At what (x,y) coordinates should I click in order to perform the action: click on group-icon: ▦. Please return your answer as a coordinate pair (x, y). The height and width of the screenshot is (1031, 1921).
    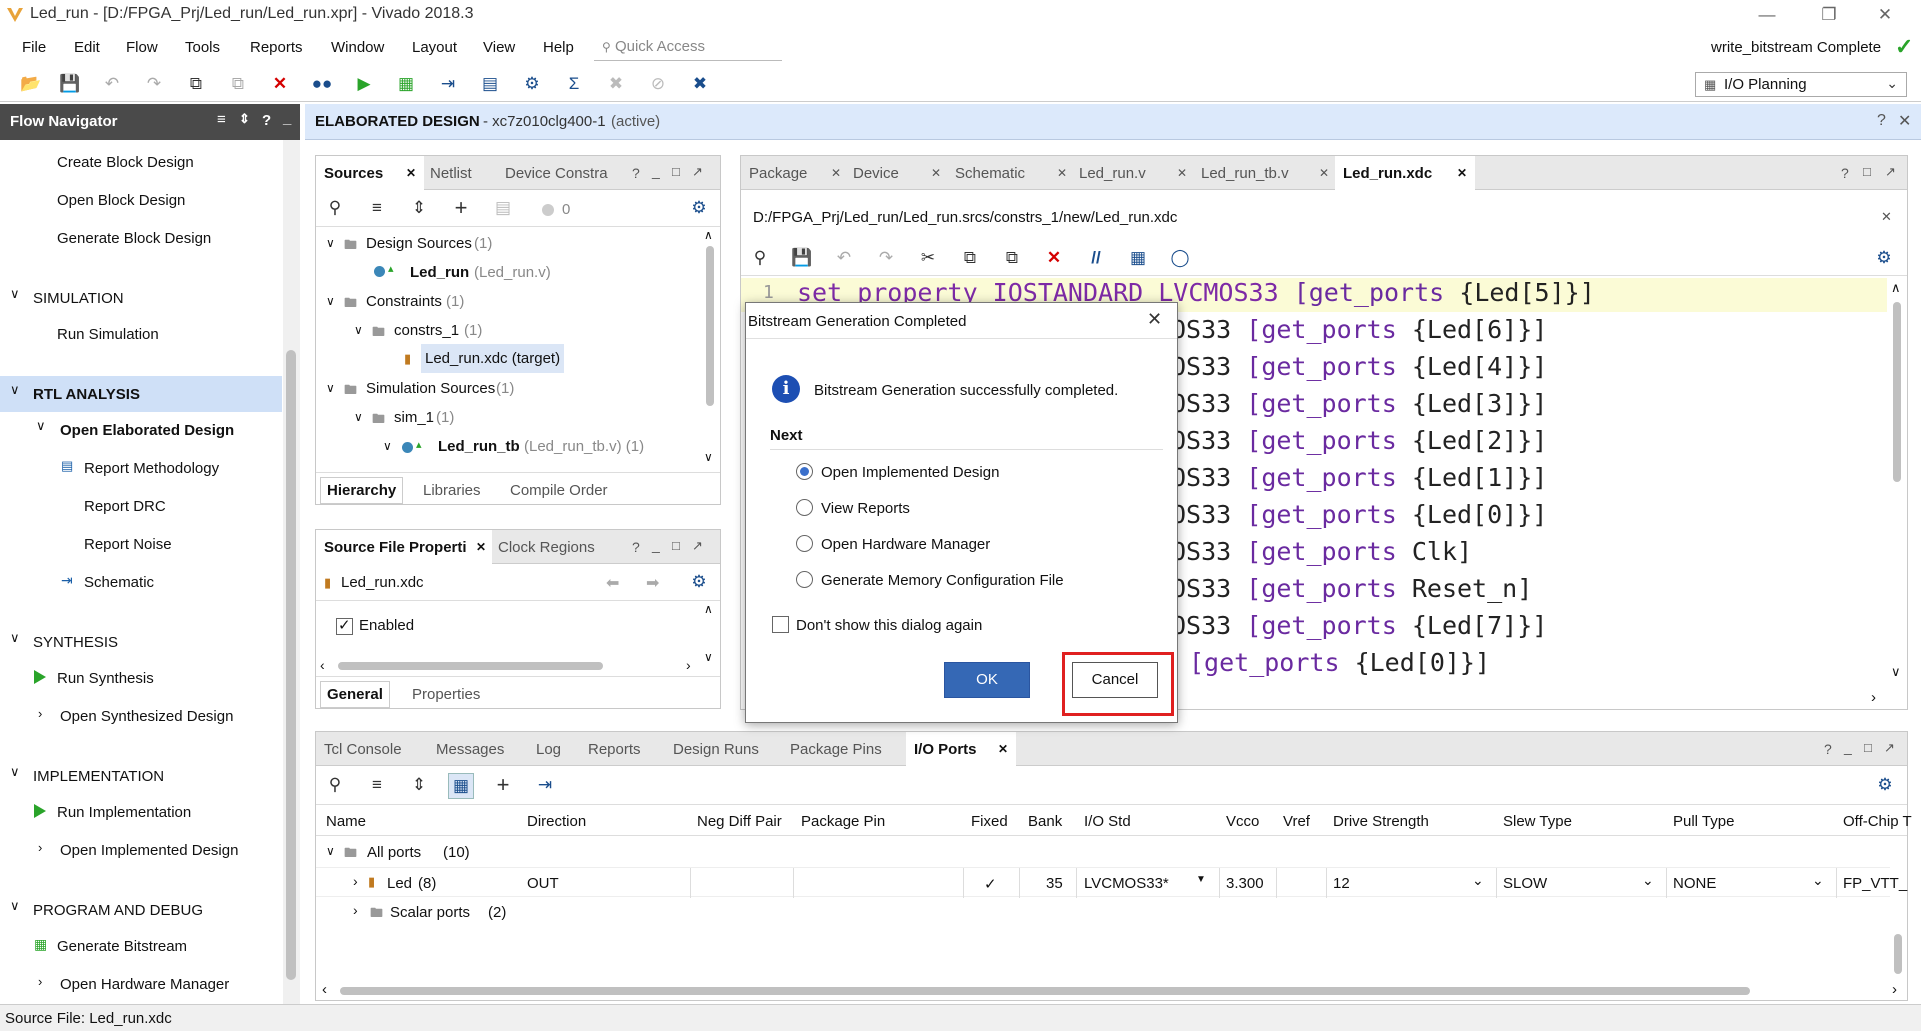
    Looking at the image, I should click on (461, 786).